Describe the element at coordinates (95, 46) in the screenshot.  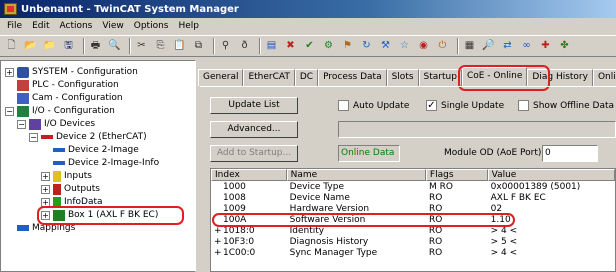
I see `print-icon: 🖶` at that location.